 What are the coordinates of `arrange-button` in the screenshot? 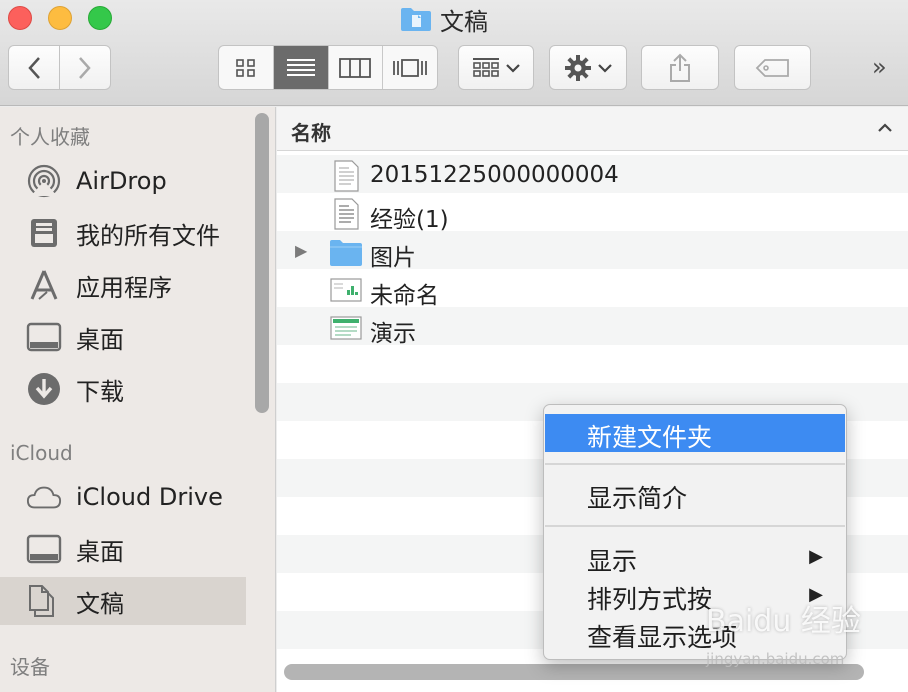 It's located at (496, 67).